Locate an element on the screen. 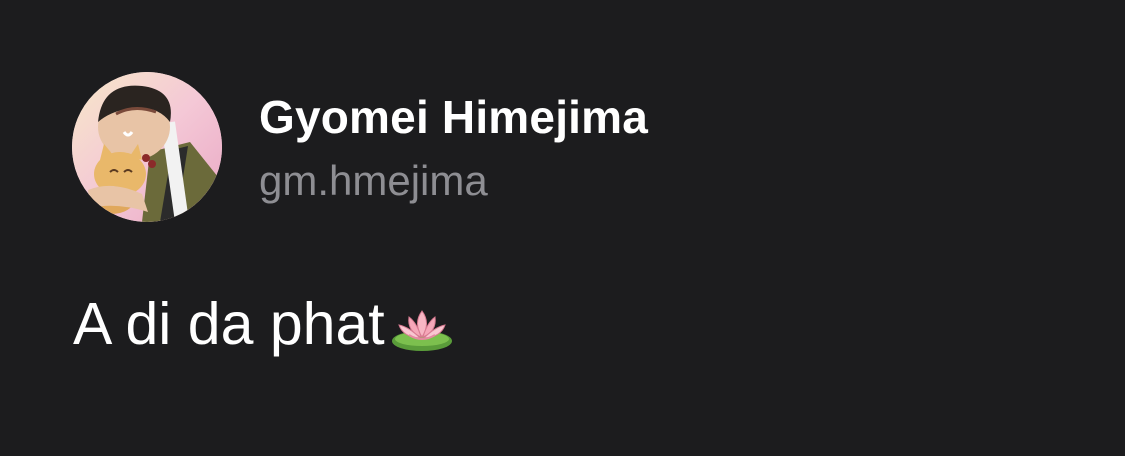 The image size is (1125, 456). avatar-image-icon is located at coordinates (147, 147).